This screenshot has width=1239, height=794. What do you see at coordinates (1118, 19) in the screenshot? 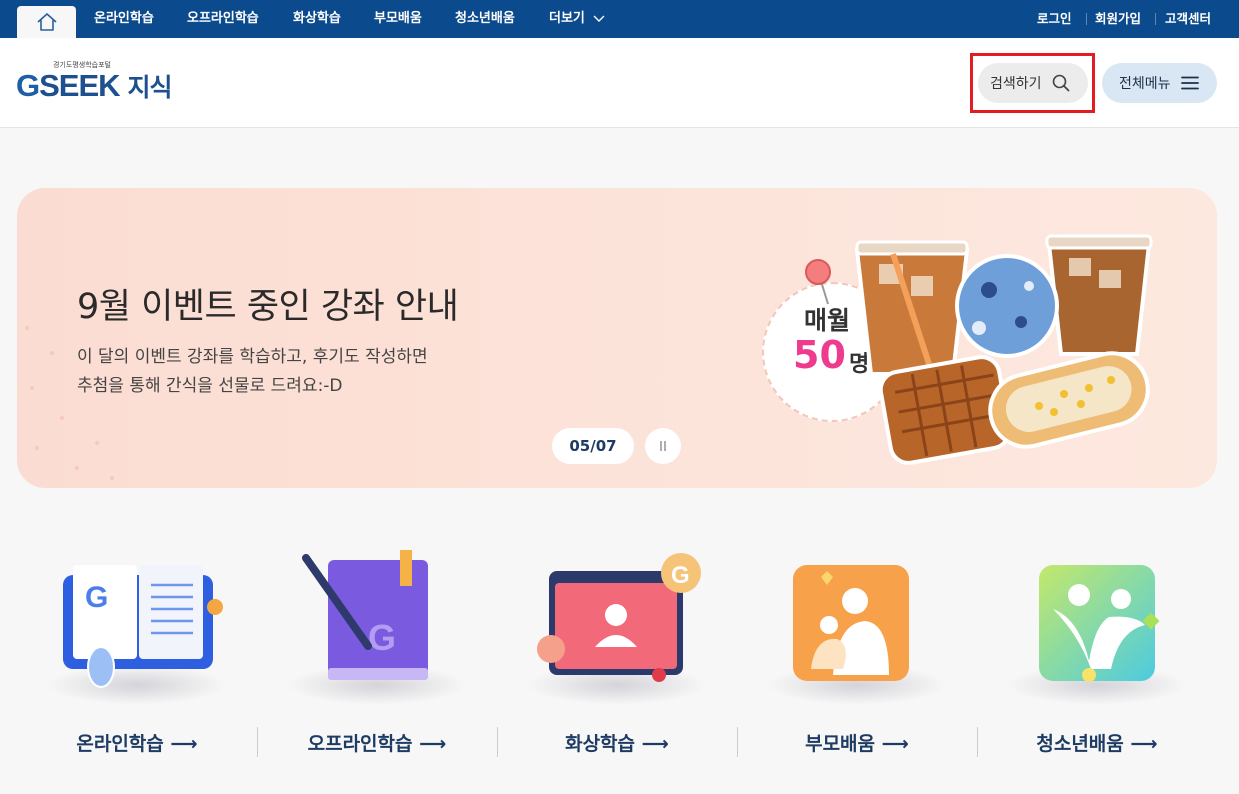
I see `signup-link: 회원가입` at bounding box center [1118, 19].